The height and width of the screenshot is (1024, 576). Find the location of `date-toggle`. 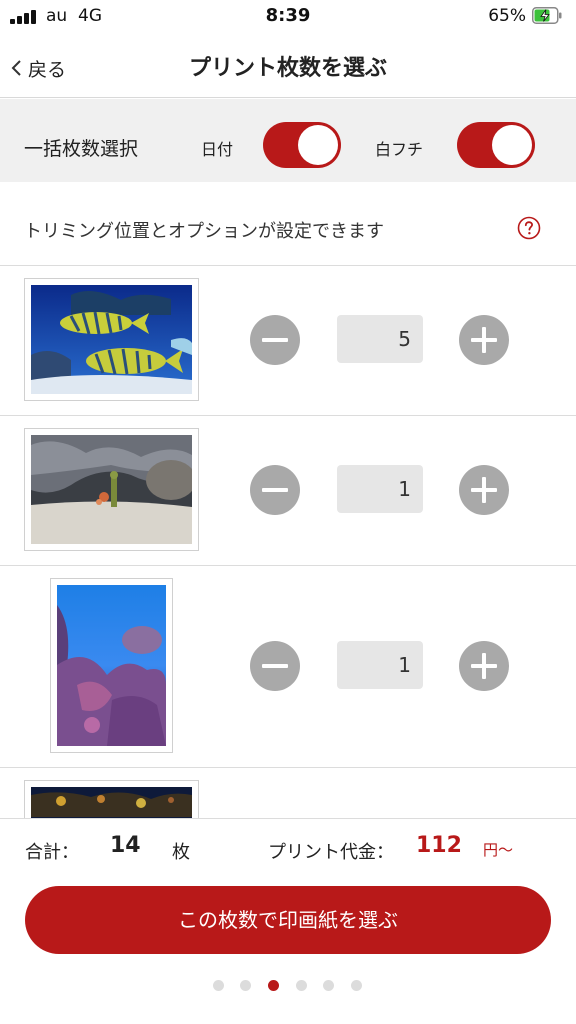

date-toggle is located at coordinates (302, 145).